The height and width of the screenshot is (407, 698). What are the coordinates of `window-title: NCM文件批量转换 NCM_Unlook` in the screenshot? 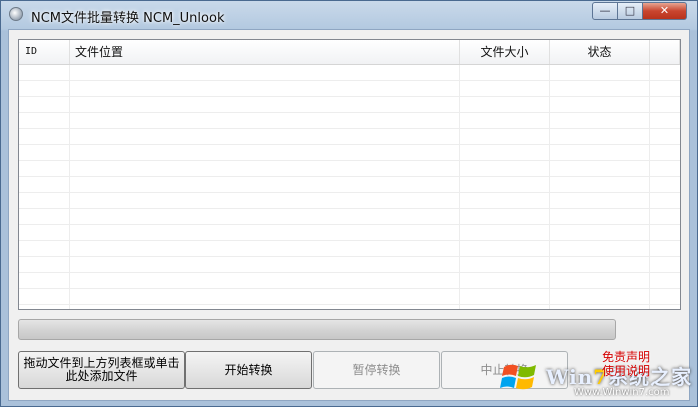 It's located at (128, 18).